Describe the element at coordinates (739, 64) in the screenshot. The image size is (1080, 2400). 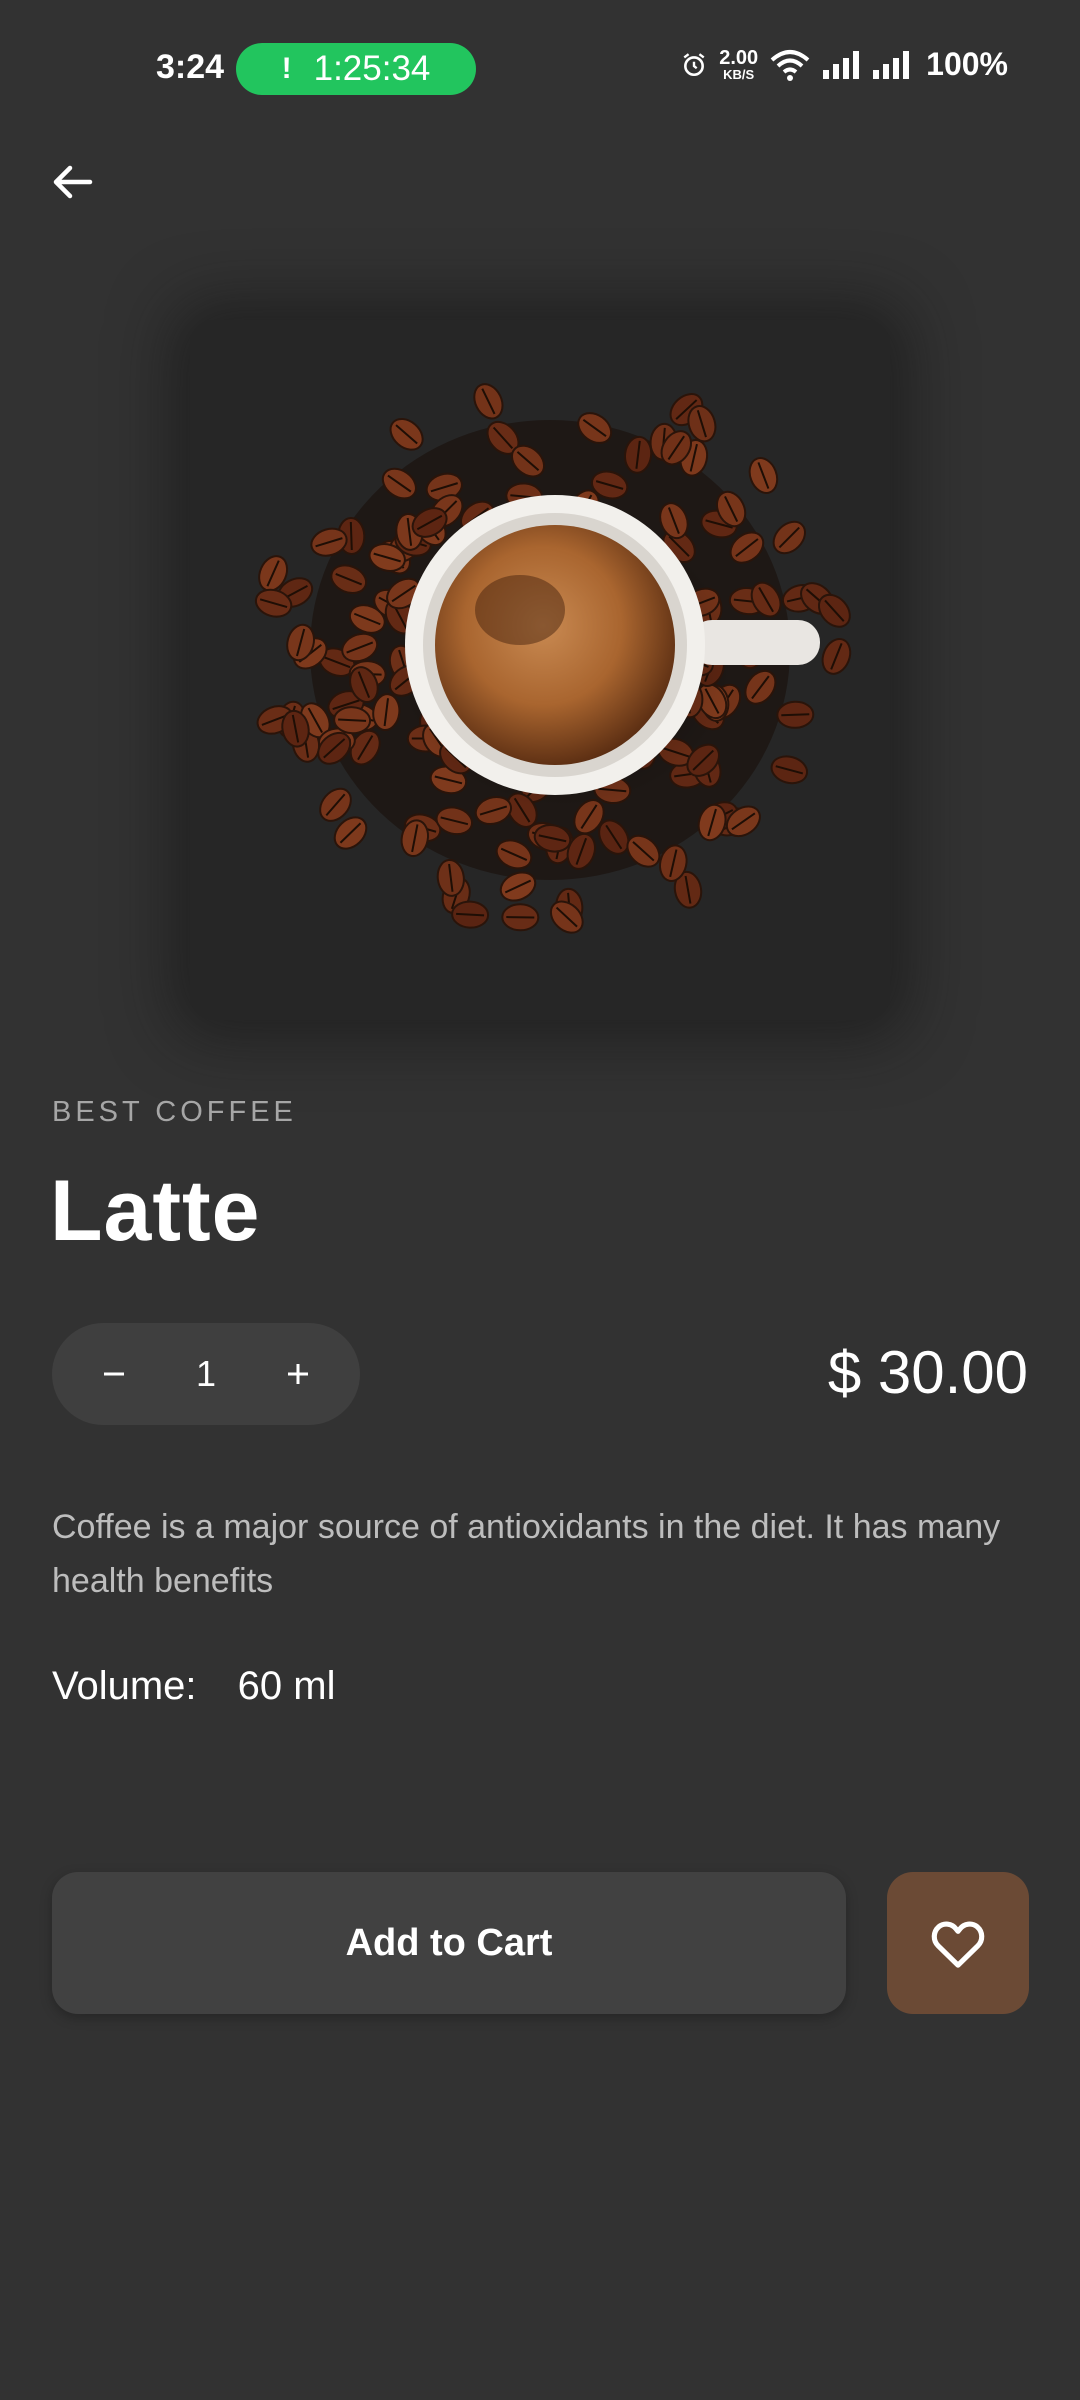
I see `net-speed: 2.00 KB/S` at that location.